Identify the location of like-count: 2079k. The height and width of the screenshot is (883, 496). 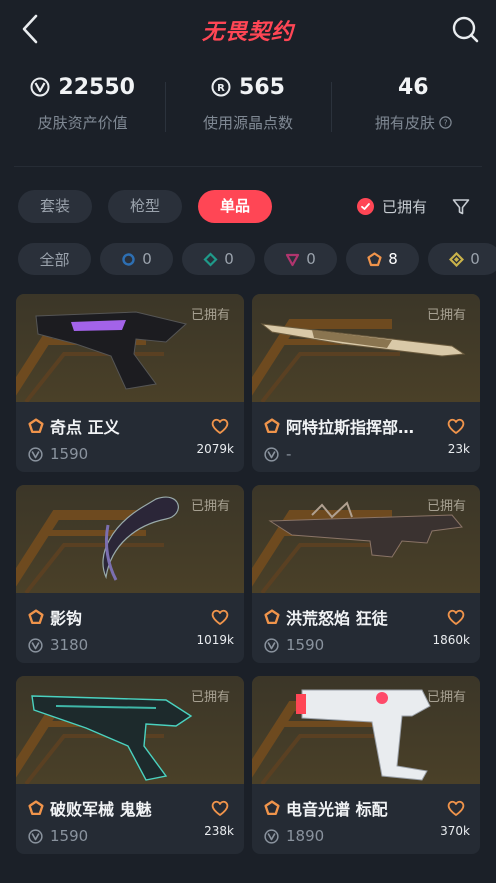
(215, 449).